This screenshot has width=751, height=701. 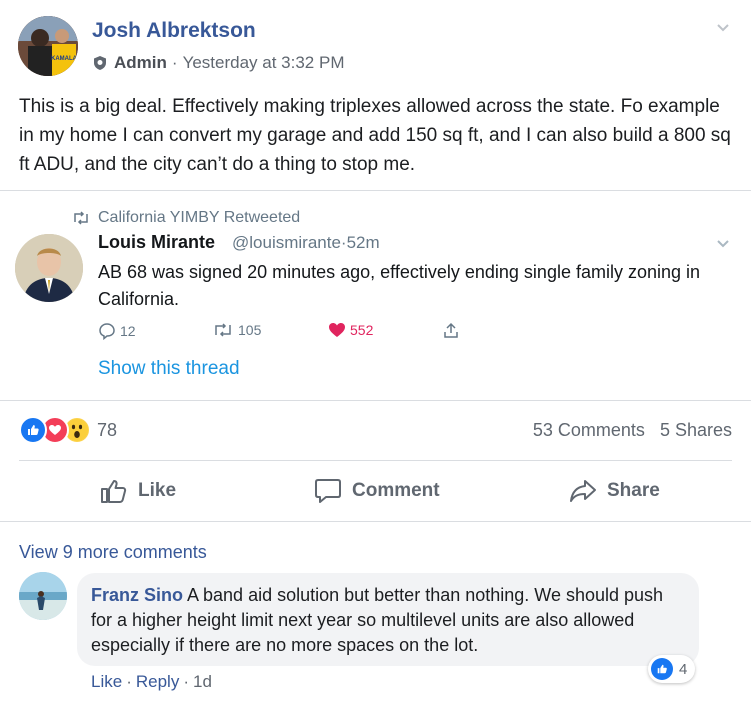 What do you see at coordinates (81, 218) in the screenshot?
I see `retweet-icon` at bounding box center [81, 218].